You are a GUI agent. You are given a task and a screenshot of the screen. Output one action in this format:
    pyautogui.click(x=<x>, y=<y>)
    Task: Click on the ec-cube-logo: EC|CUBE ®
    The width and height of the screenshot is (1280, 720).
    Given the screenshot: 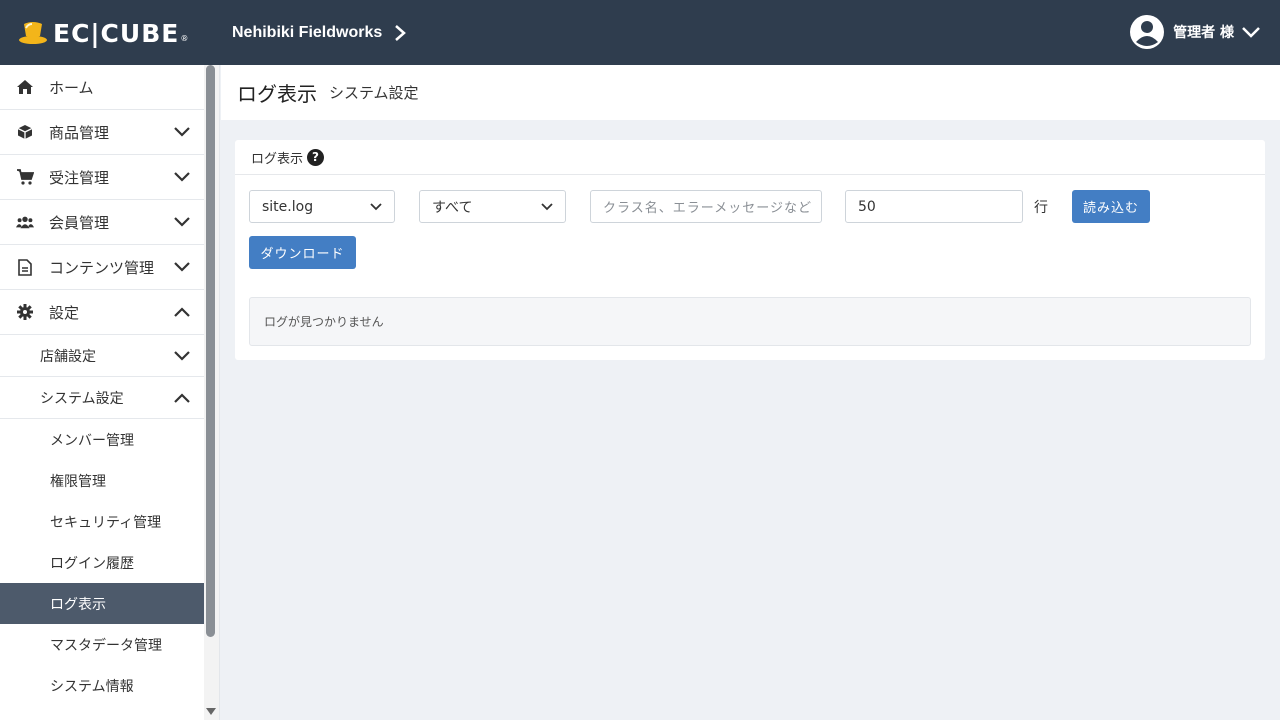 What is the action you would take?
    pyautogui.click(x=103, y=33)
    